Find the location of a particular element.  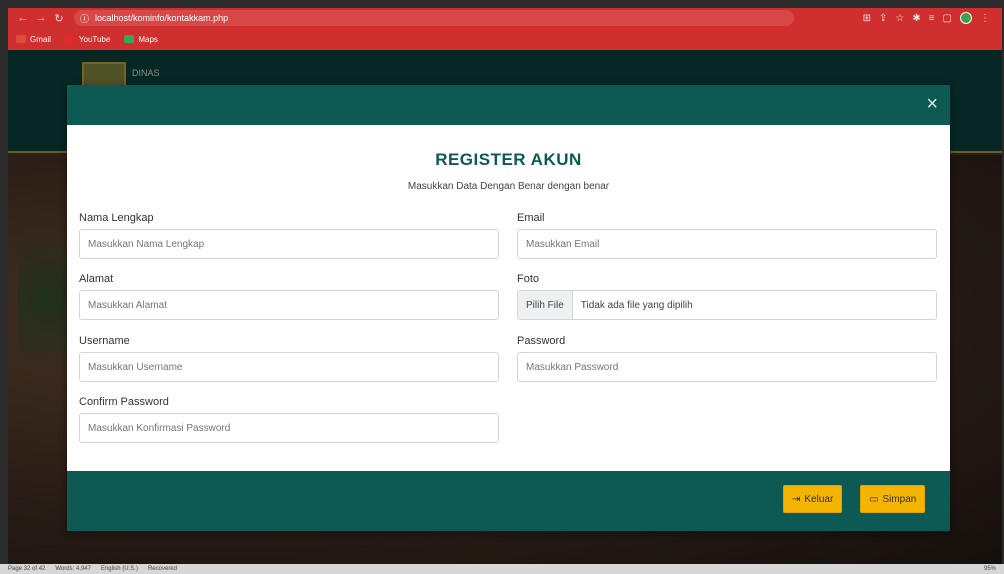

field-password: Password is located at coordinates (727, 358).